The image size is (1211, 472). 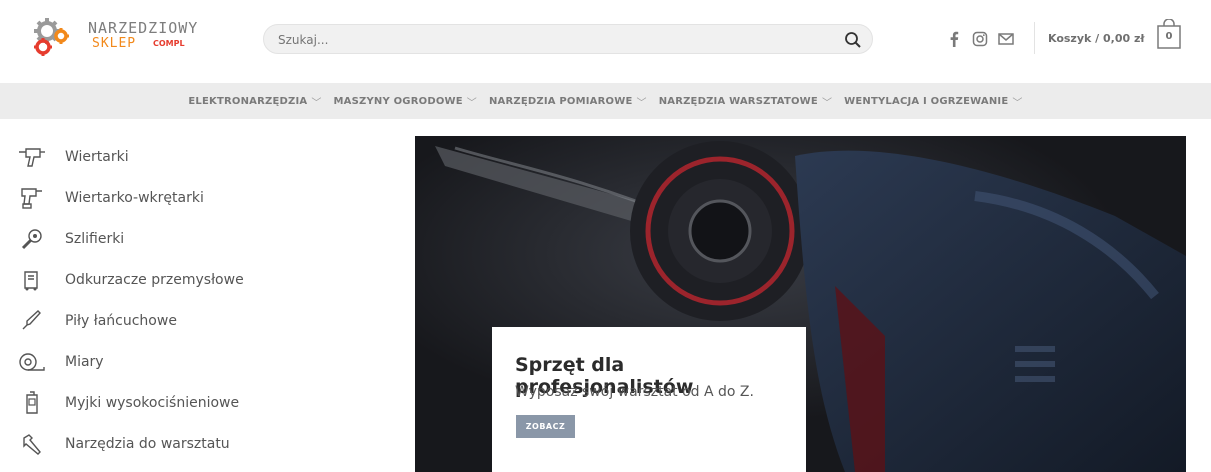 I want to click on search-icon, so click(x=853, y=40).